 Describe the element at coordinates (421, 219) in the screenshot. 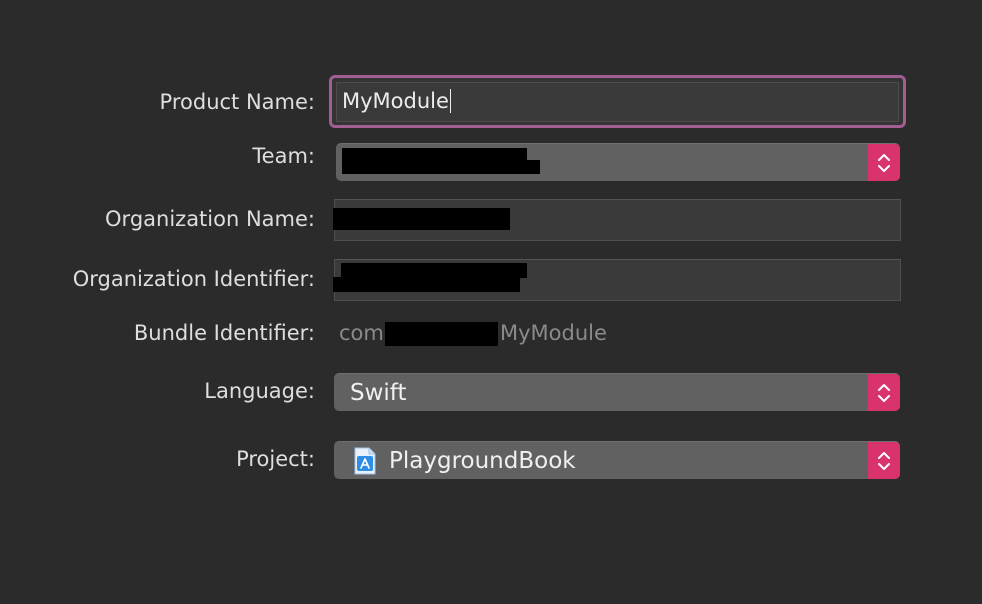

I see `organization-name-redaction` at that location.